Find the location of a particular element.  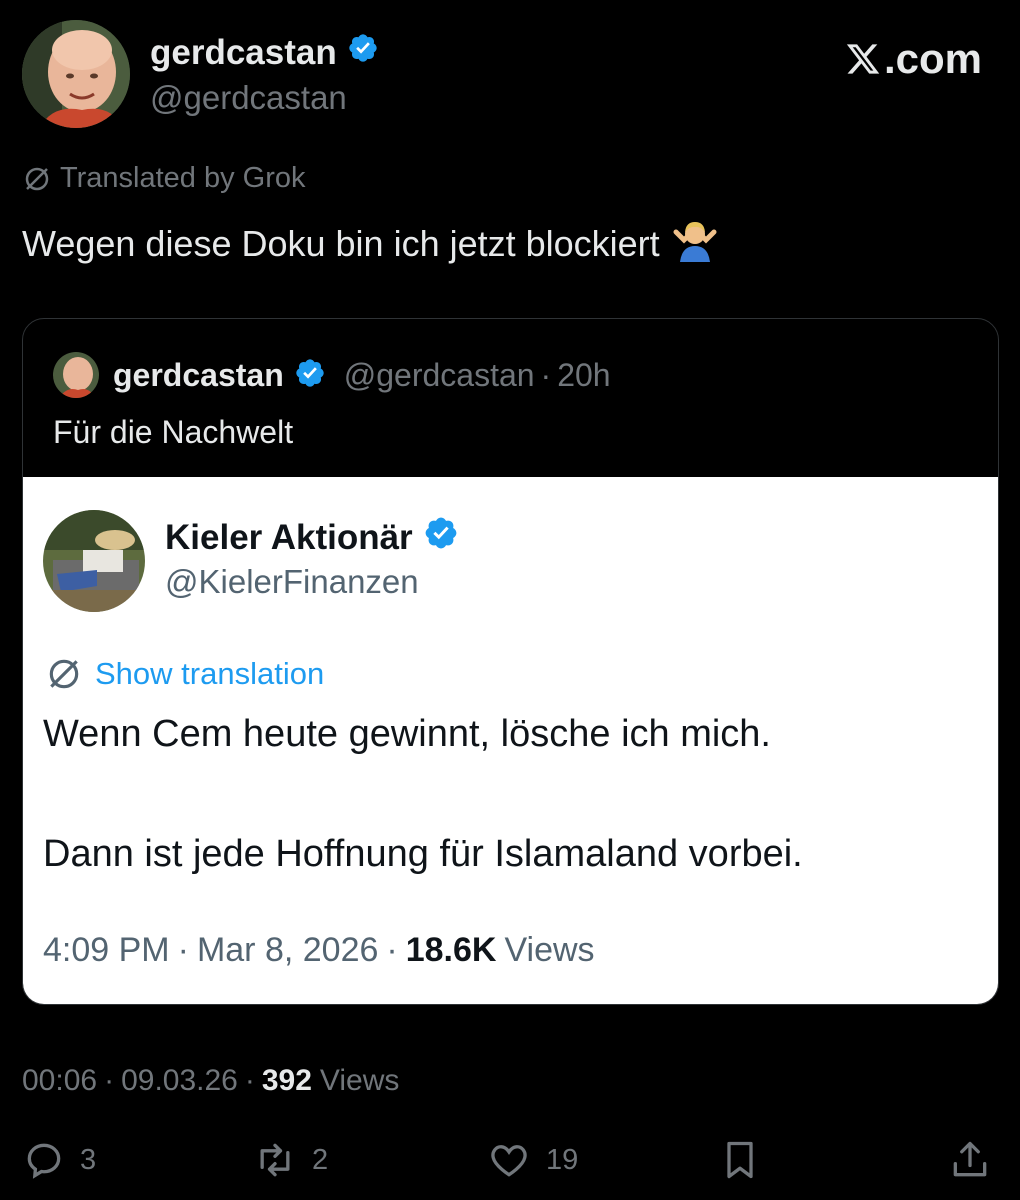

share-button is located at coordinates (970, 1160).